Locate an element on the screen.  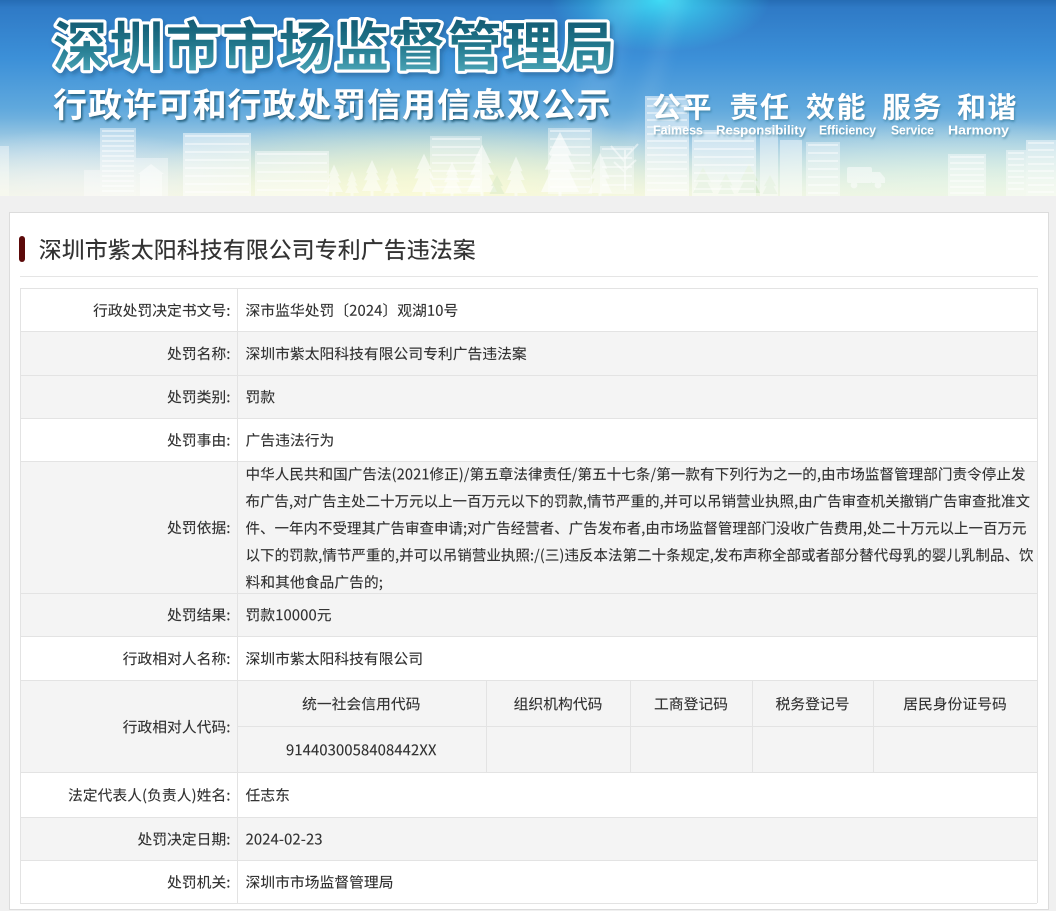
svg-text: Faimess is located at coordinates (678, 130).